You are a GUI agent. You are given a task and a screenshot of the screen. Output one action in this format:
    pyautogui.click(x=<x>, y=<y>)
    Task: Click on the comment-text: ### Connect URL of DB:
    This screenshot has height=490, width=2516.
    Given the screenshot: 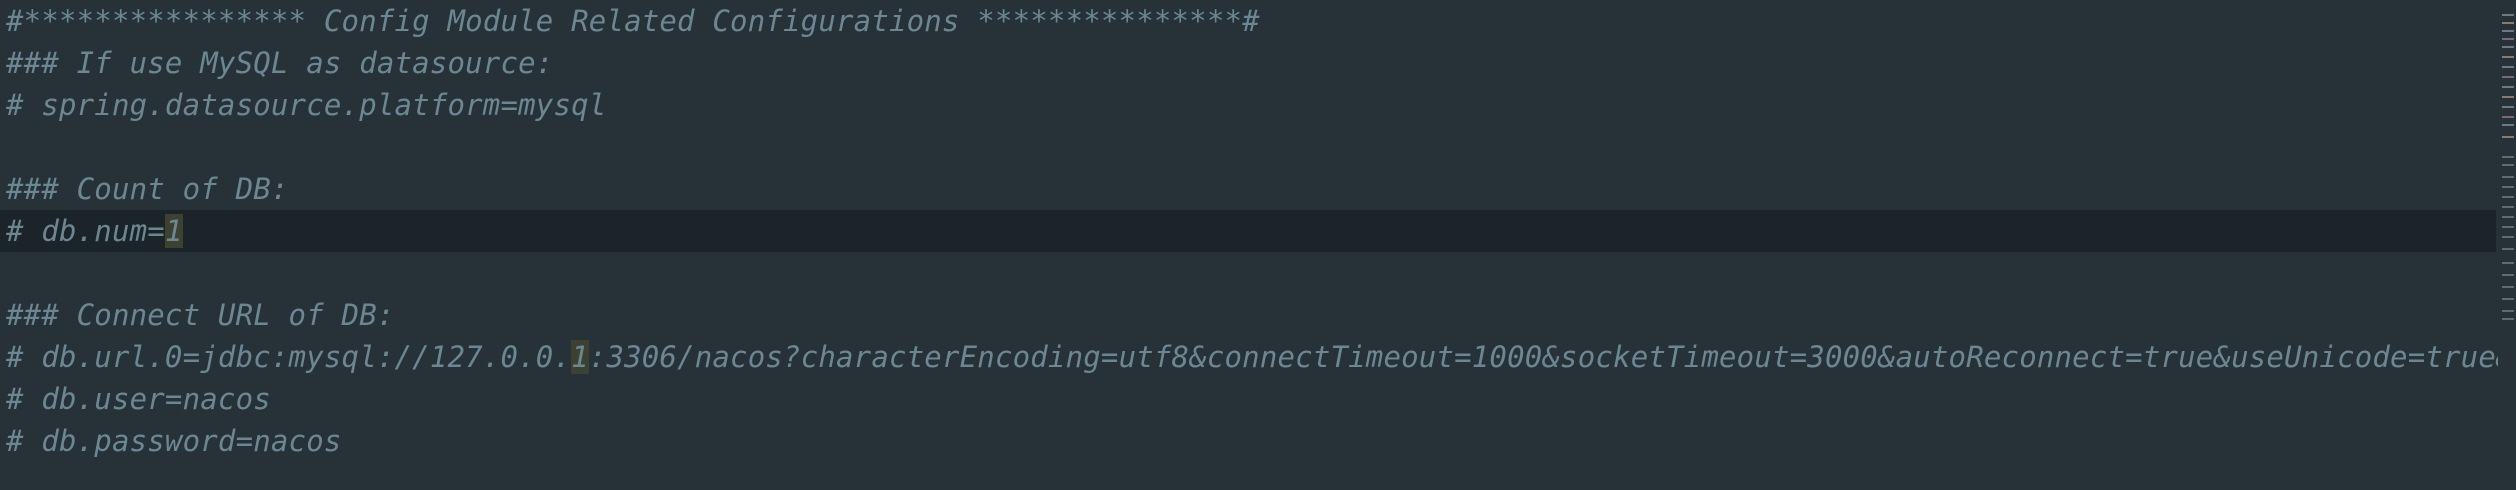 What is the action you would take?
    pyautogui.click(x=200, y=315)
    